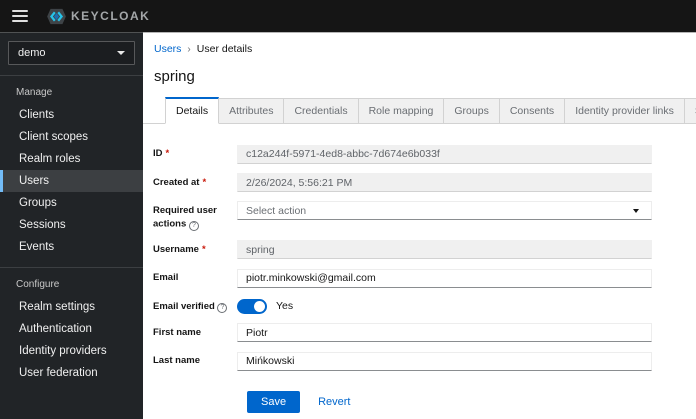 This screenshot has width=696, height=419. Describe the element at coordinates (274, 401) in the screenshot. I see `save-button: Save` at that location.